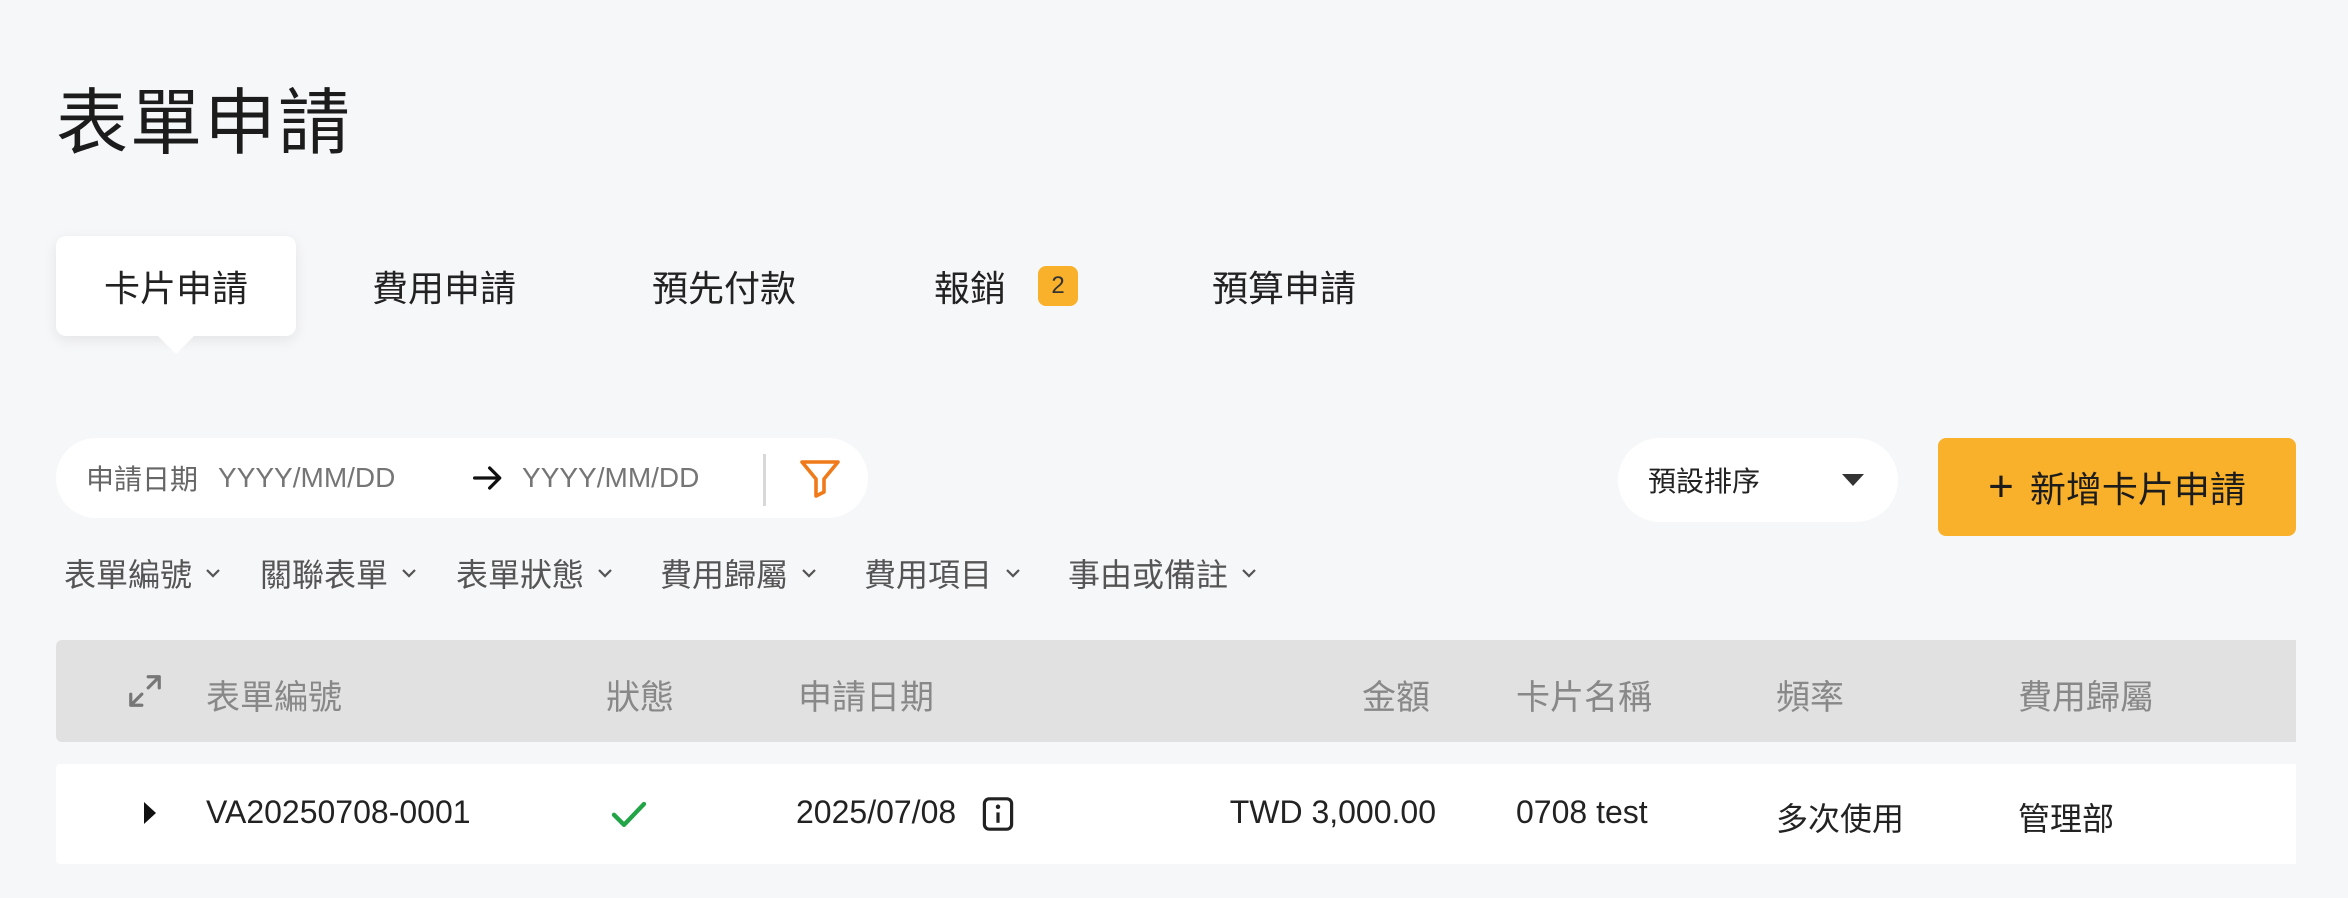 The height and width of the screenshot is (898, 2348). What do you see at coordinates (764, 480) in the screenshot?
I see `divider` at bounding box center [764, 480].